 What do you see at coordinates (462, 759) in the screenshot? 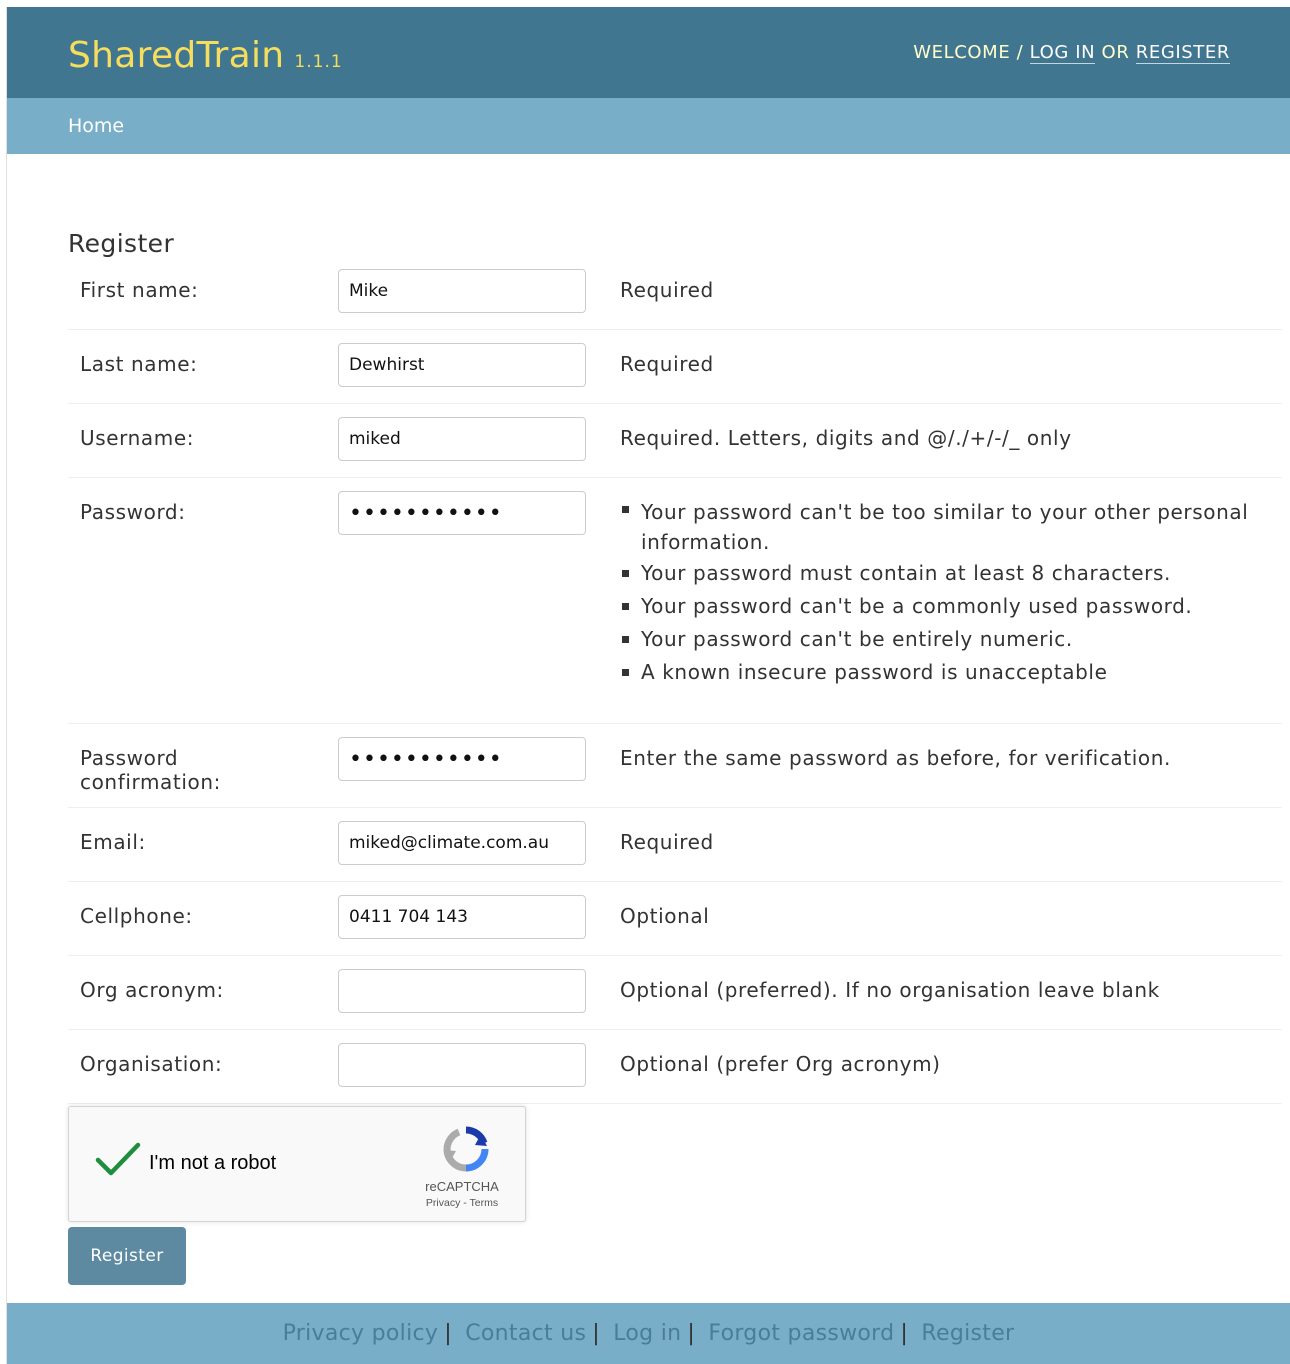
I see `password-confirmation-input` at bounding box center [462, 759].